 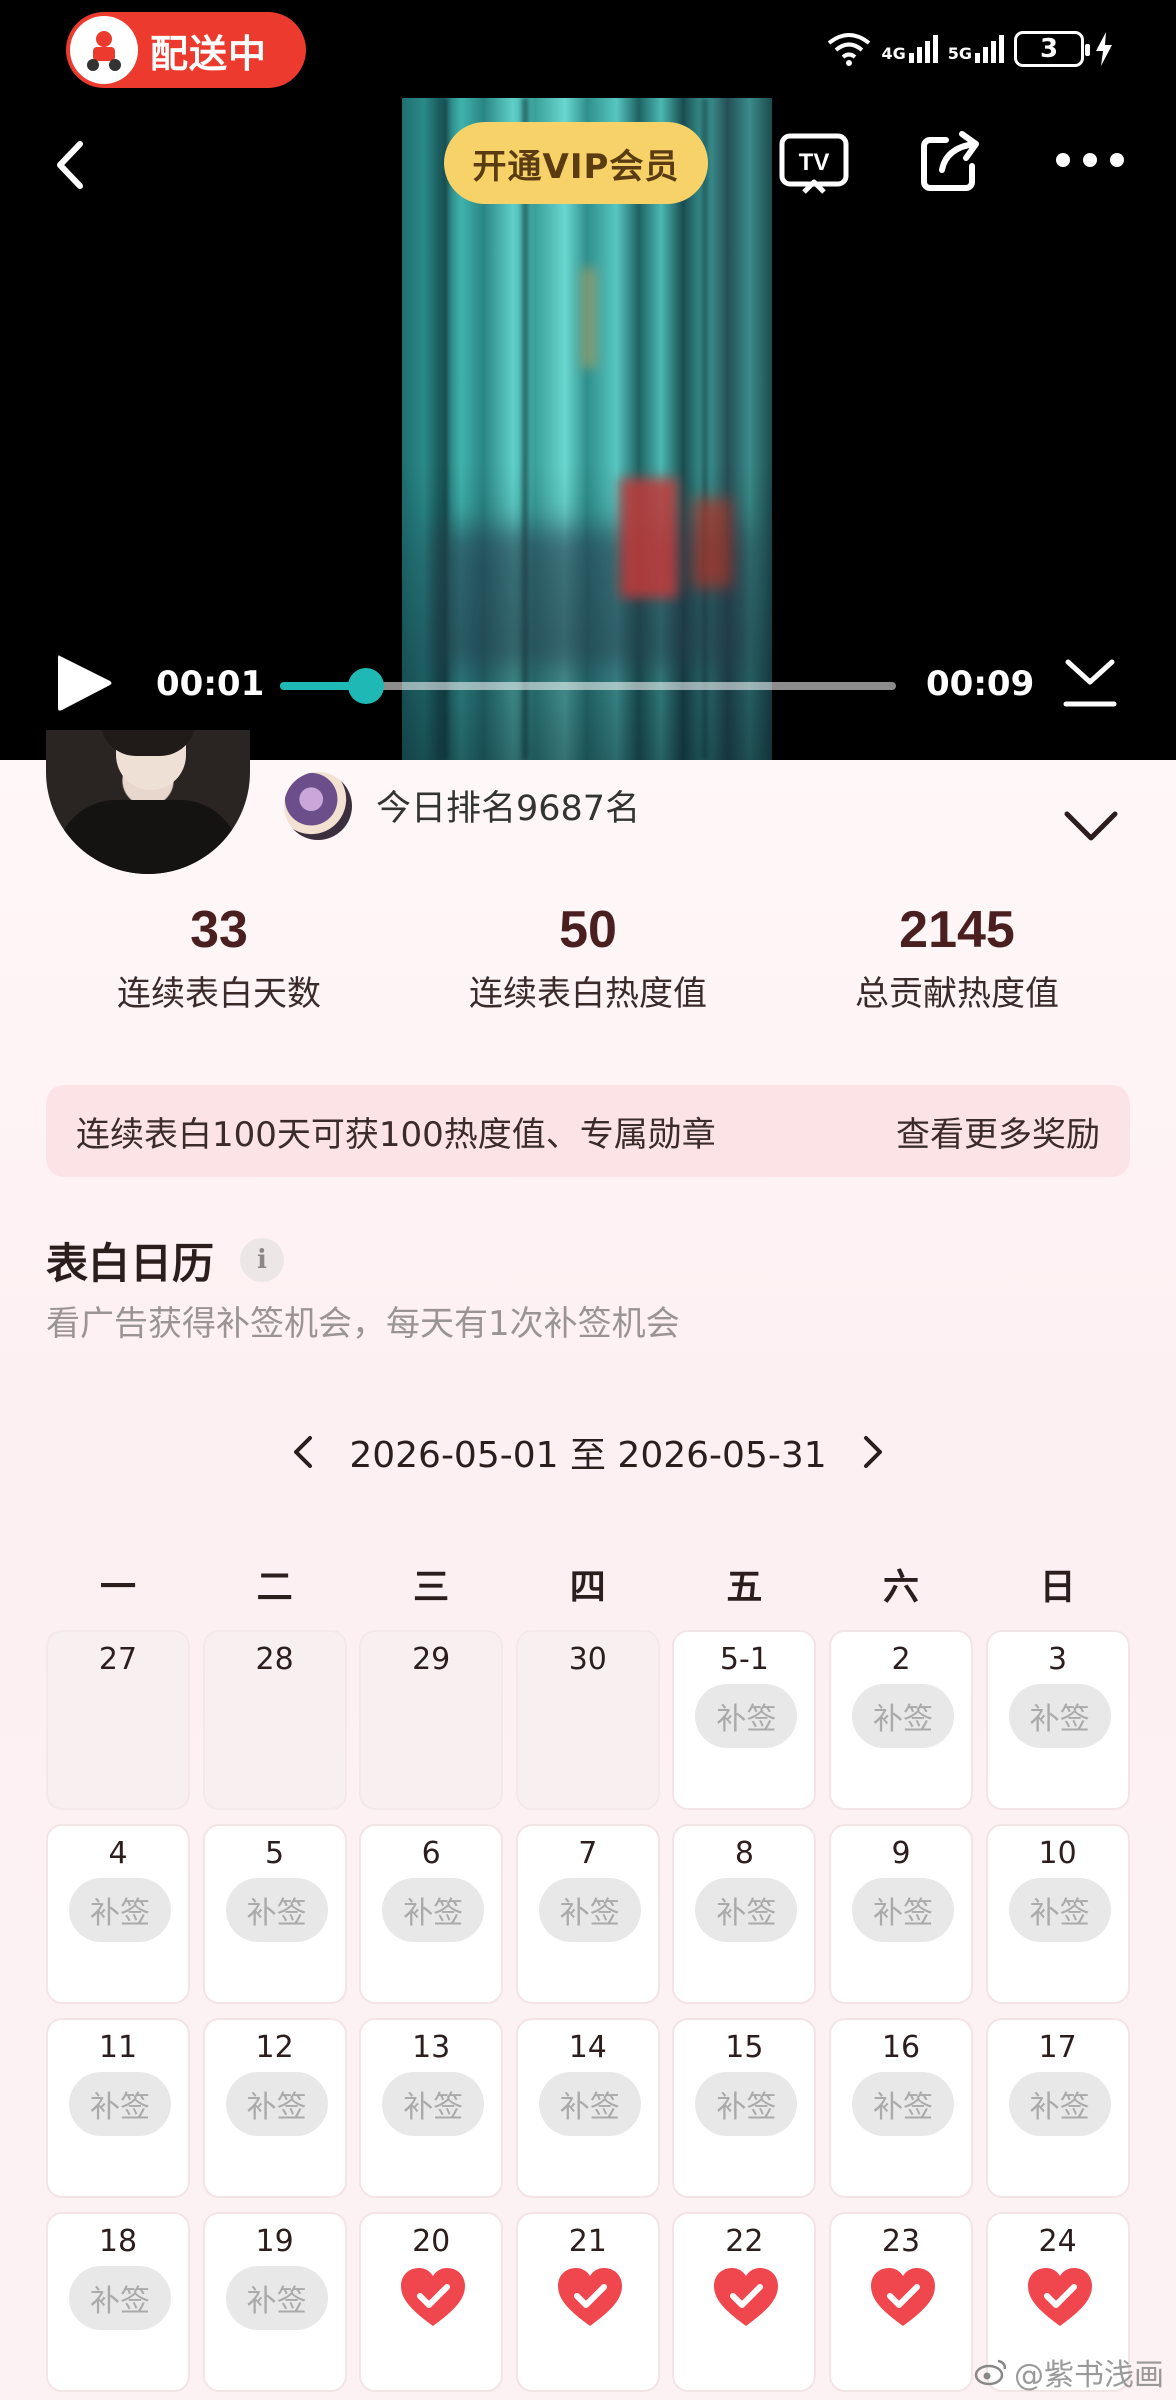 I want to click on date-range: 2026-05-01 至 2026-05-31, so click(x=588, y=1455).